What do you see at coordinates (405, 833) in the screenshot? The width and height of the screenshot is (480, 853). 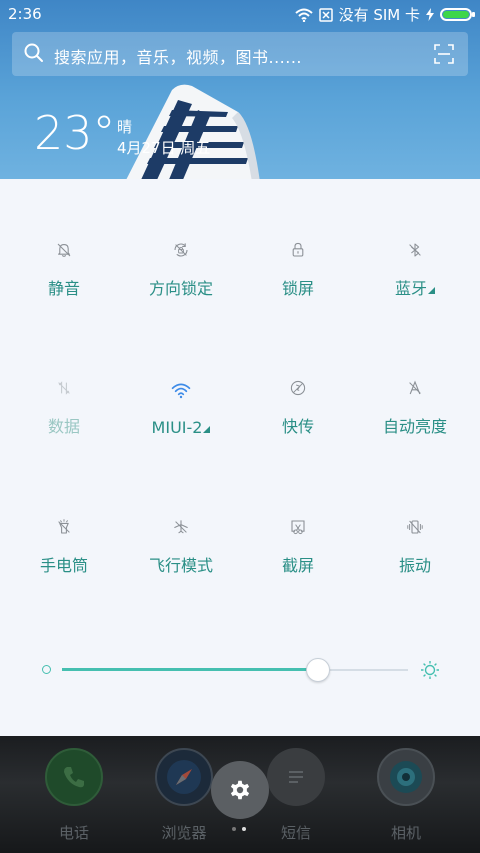 I see `dock-app-label: 相机` at bounding box center [405, 833].